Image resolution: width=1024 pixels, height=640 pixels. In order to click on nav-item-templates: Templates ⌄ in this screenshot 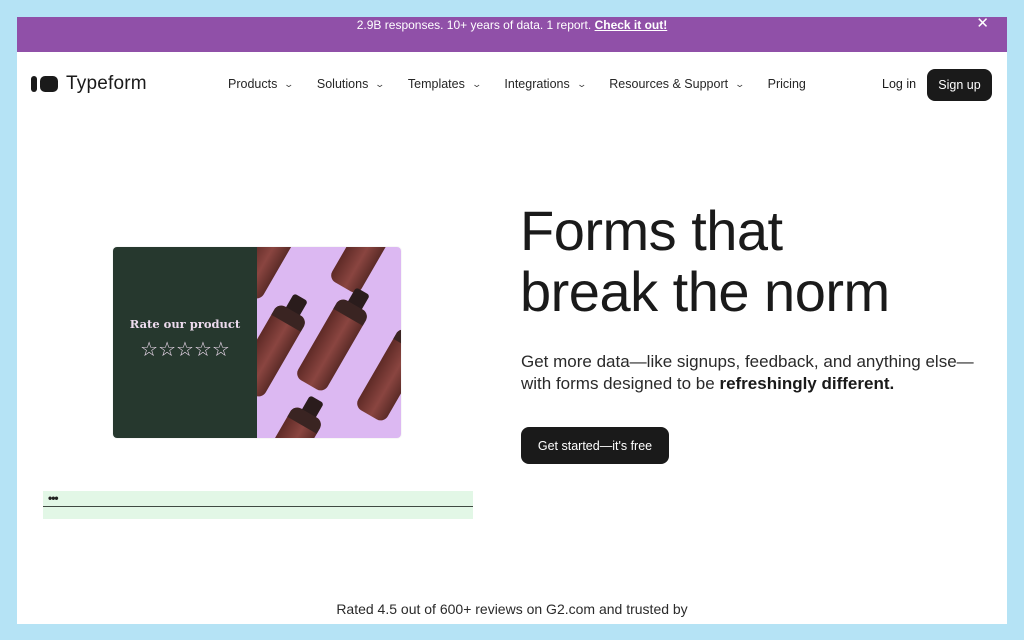, I will do `click(444, 84)`.